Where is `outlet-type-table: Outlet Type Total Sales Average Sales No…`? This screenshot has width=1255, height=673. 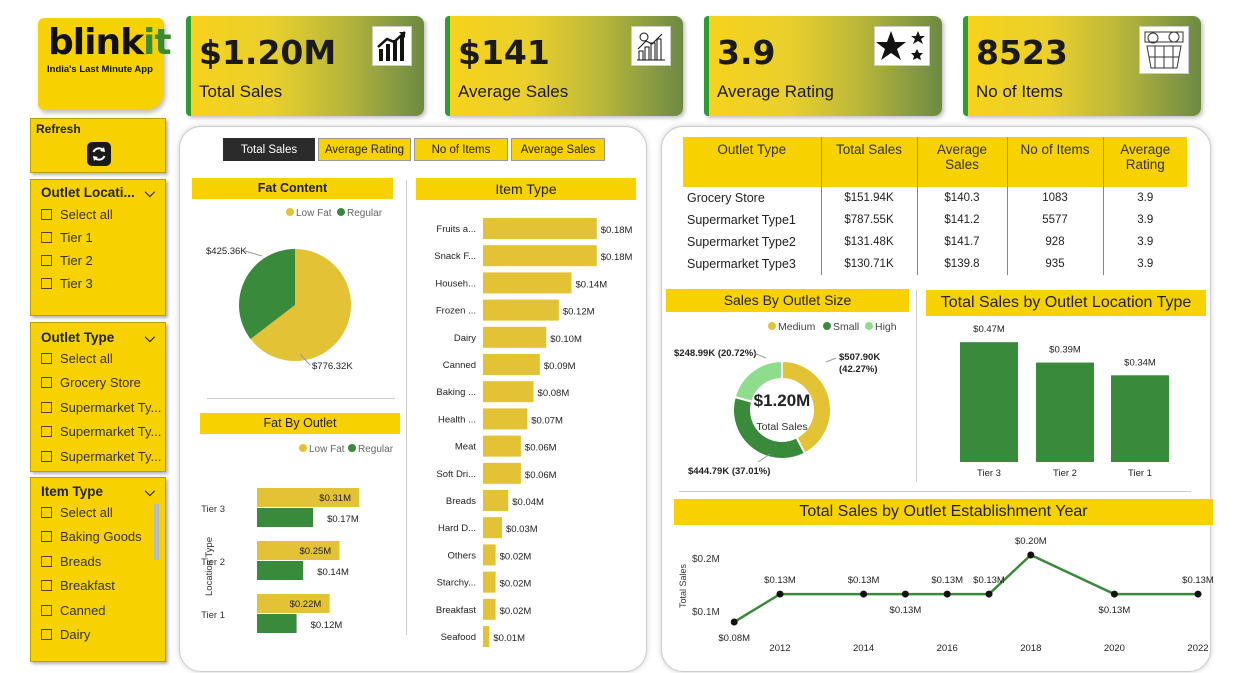 outlet-type-table: Outlet Type Total Sales Average Sales No… is located at coordinates (935, 206).